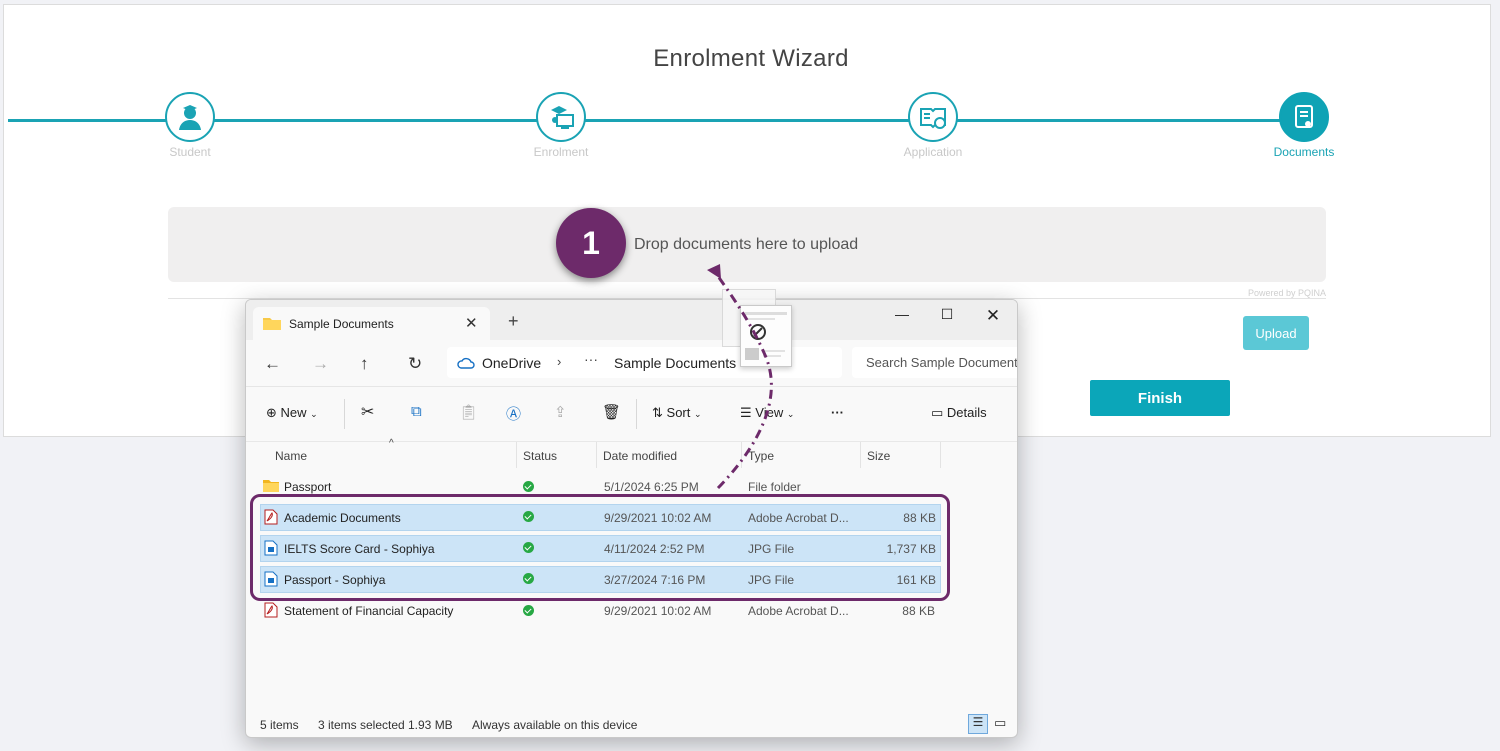  I want to click on close-window-icon: ✕, so click(993, 316).